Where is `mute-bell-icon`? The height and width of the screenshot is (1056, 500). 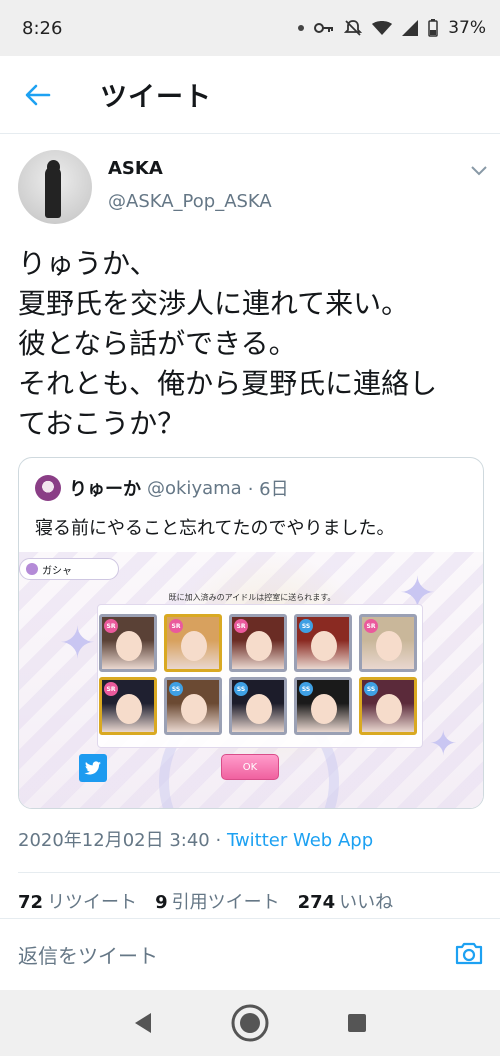
mute-bell-icon is located at coordinates (353, 28).